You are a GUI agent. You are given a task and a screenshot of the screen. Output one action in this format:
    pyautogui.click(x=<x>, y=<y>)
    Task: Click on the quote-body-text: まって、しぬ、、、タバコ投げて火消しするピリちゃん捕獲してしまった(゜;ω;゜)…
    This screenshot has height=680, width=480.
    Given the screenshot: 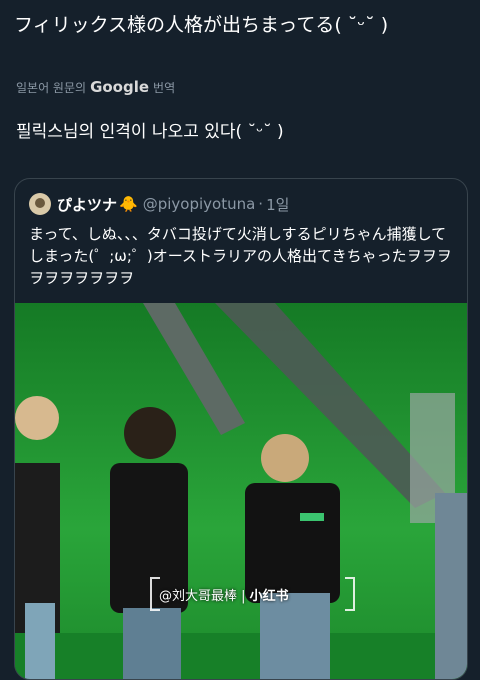 What is the action you would take?
    pyautogui.click(x=240, y=256)
    